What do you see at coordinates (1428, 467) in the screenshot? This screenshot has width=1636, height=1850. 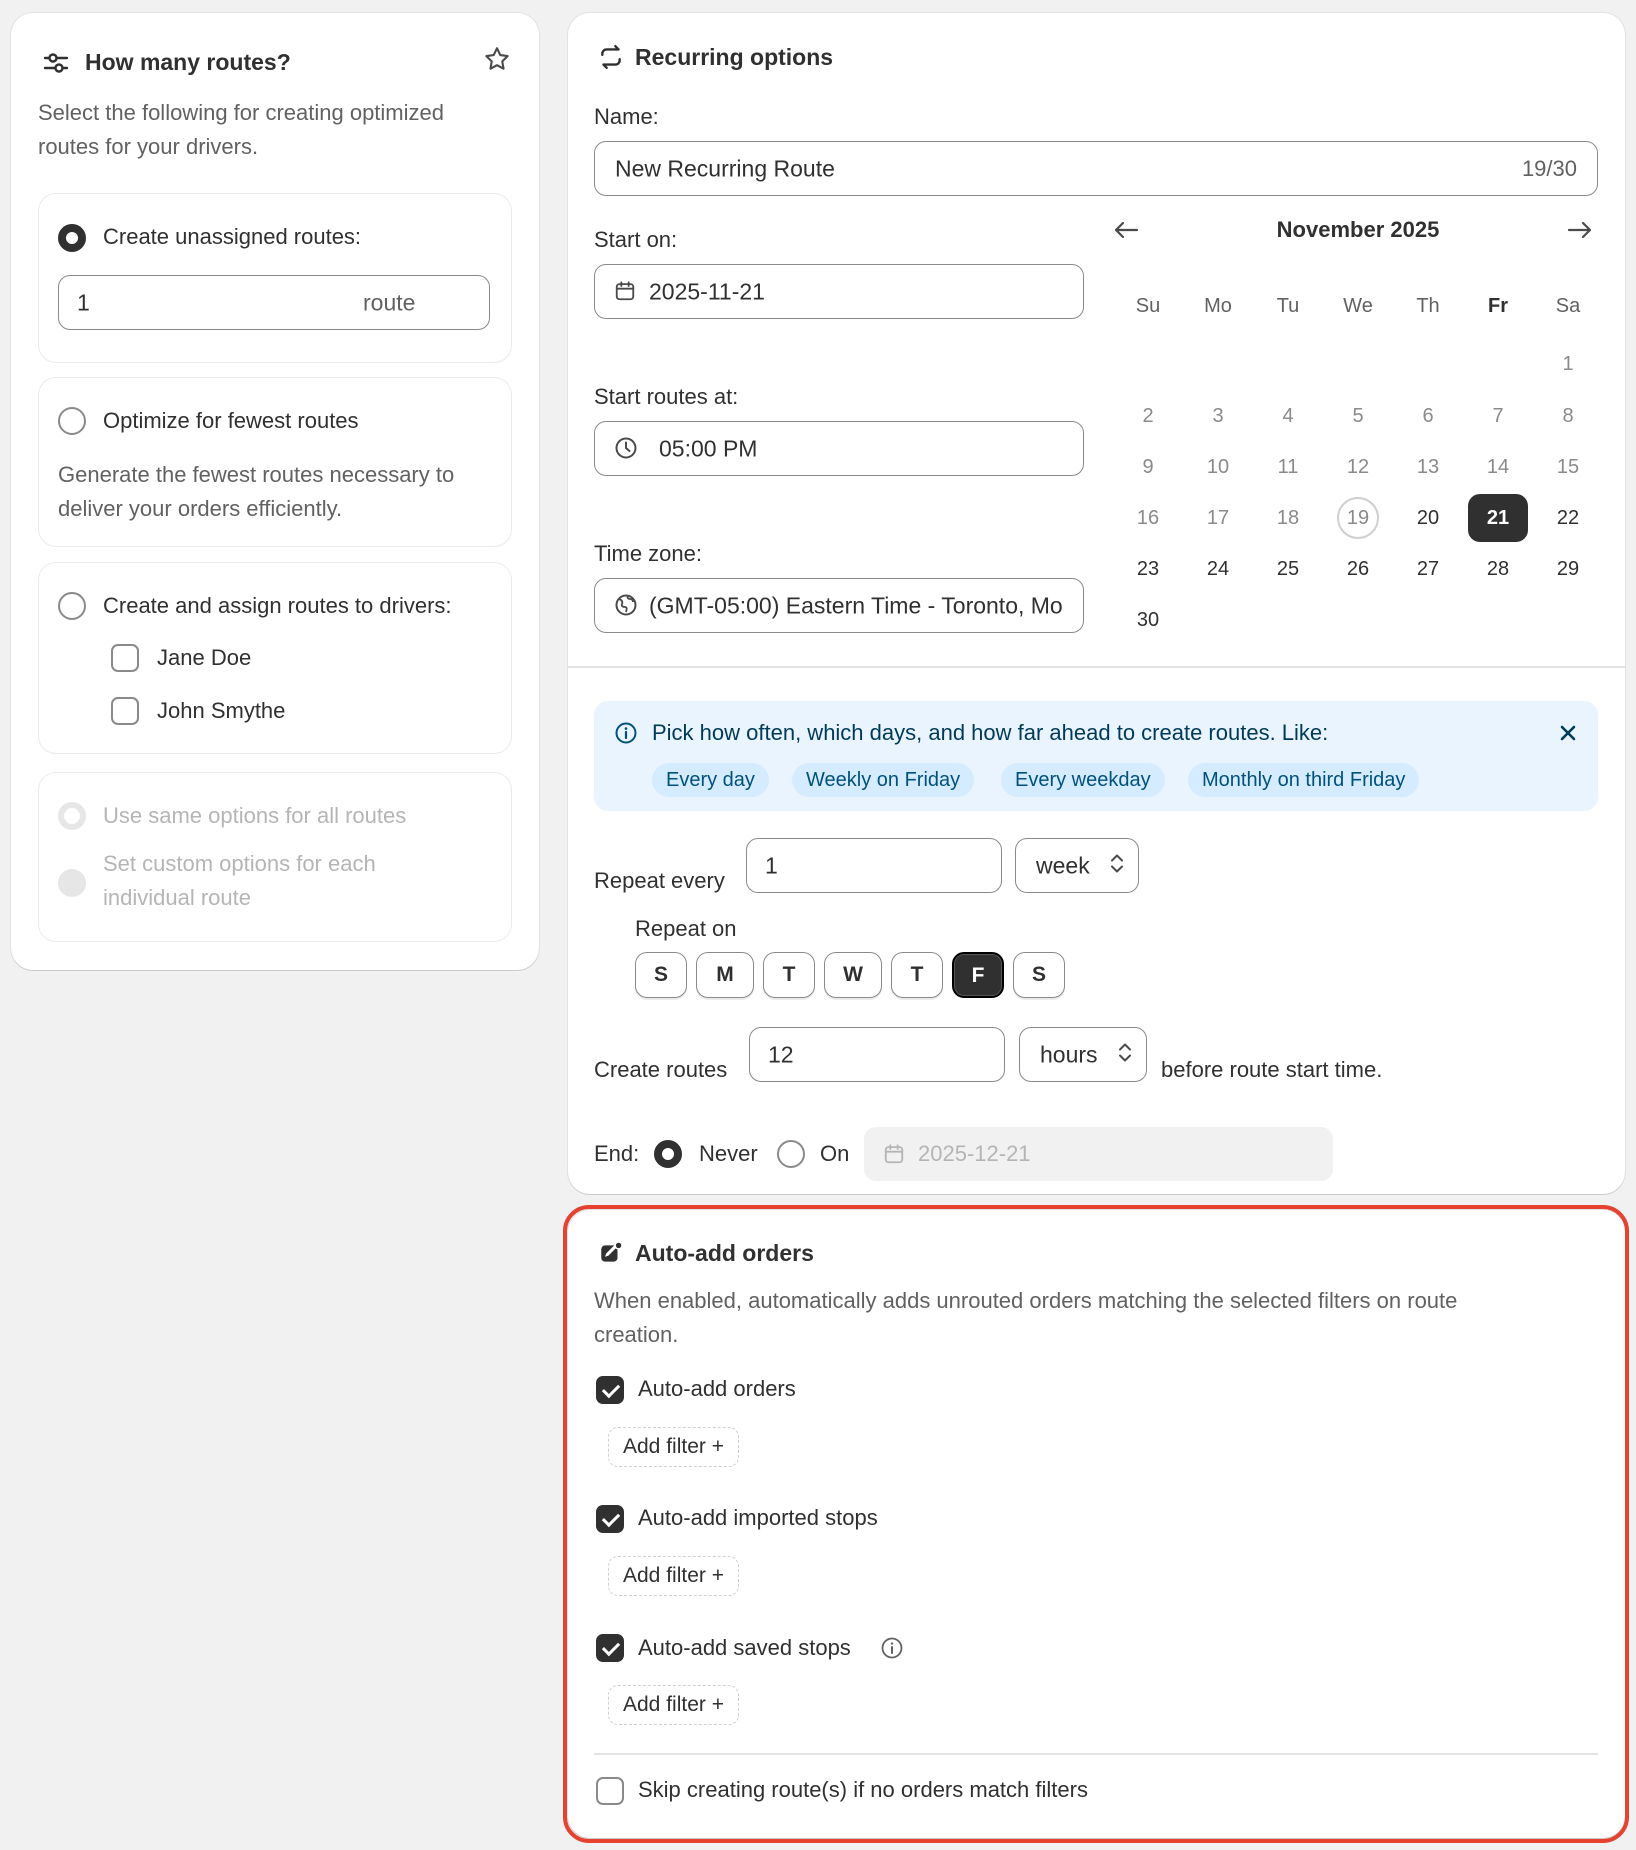 I see `calendar-day: 13` at bounding box center [1428, 467].